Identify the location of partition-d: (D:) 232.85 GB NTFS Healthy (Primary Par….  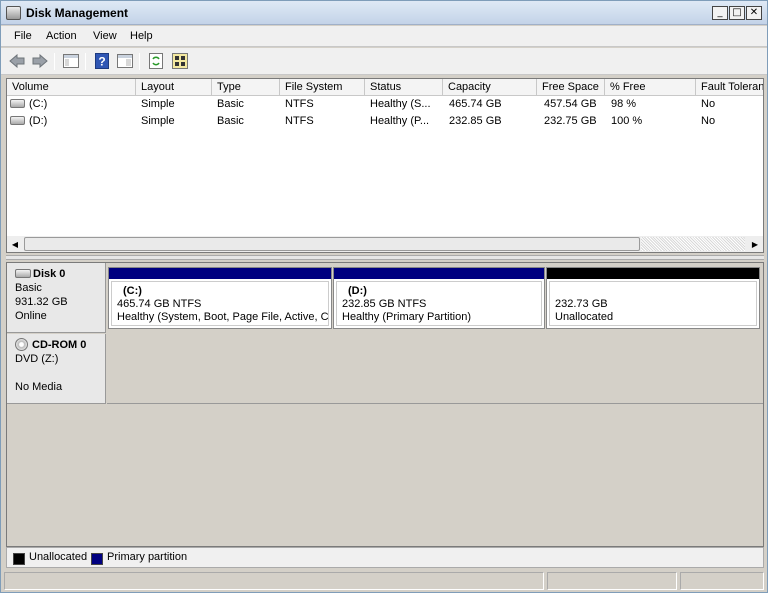
(439, 298).